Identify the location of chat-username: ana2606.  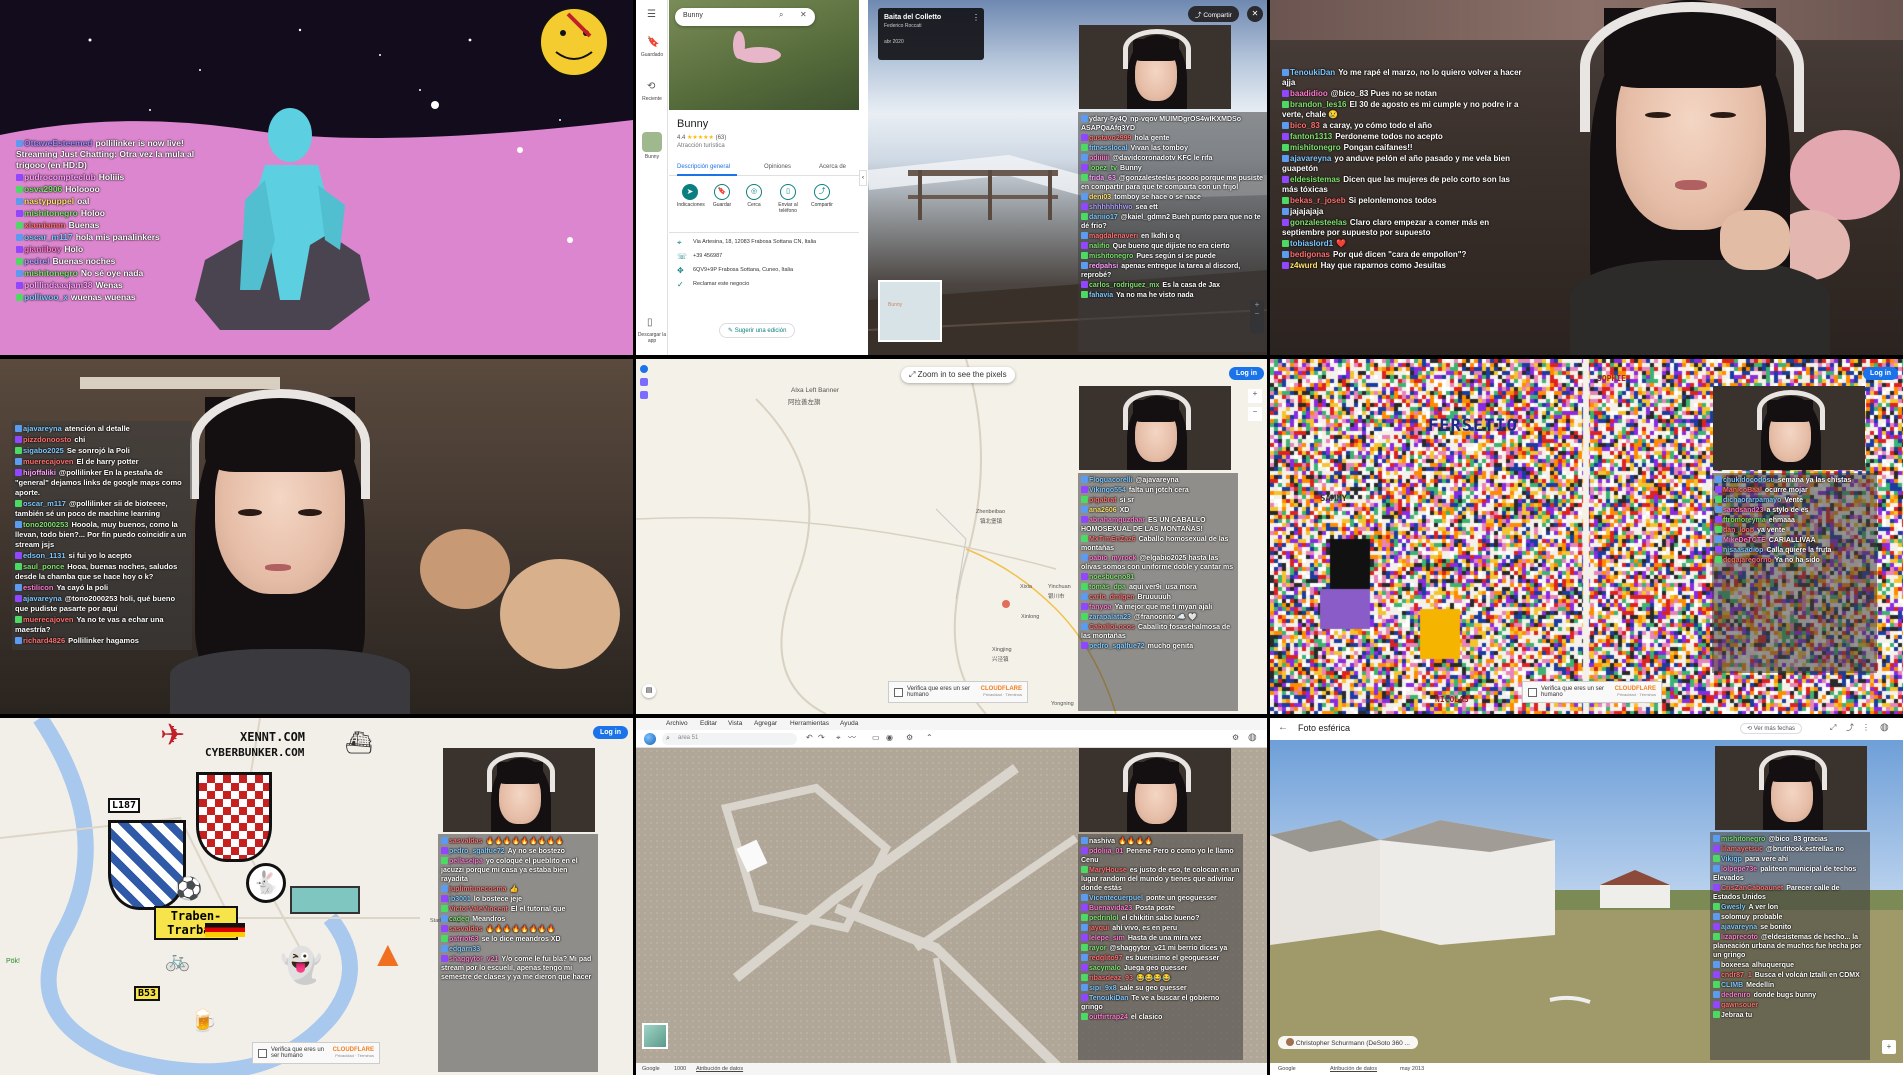
(1103, 510).